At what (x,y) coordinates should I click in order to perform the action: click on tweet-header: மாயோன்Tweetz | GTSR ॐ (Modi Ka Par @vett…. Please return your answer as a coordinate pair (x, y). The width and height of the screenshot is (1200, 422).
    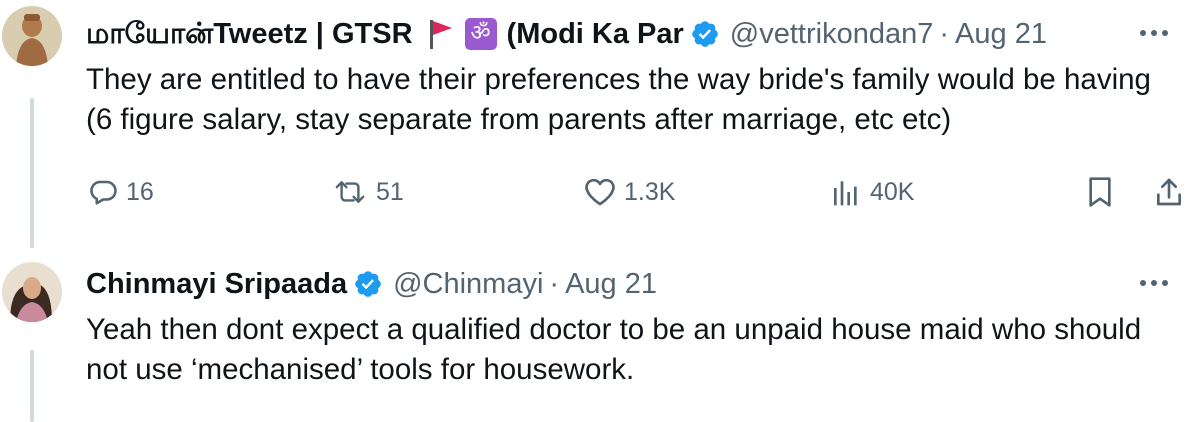
    Looking at the image, I should click on (601, 34).